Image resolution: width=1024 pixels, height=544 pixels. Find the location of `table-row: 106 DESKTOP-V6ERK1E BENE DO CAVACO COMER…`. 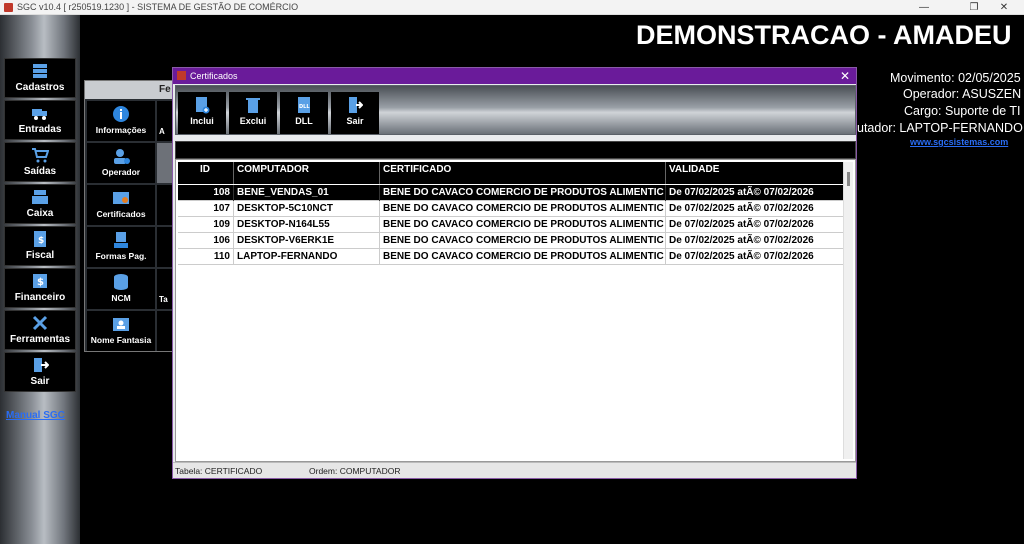

table-row: 106 DESKTOP-V6ERK1E BENE DO CAVACO COMER… is located at coordinates (511, 241).